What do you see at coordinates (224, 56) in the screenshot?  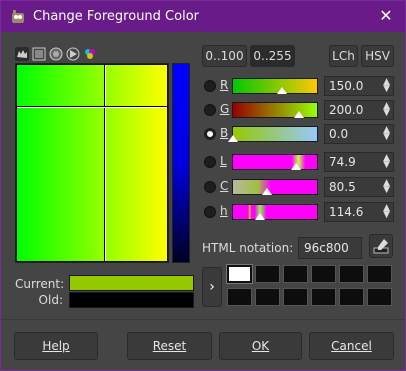 I see `range-100-button: 0..100` at bounding box center [224, 56].